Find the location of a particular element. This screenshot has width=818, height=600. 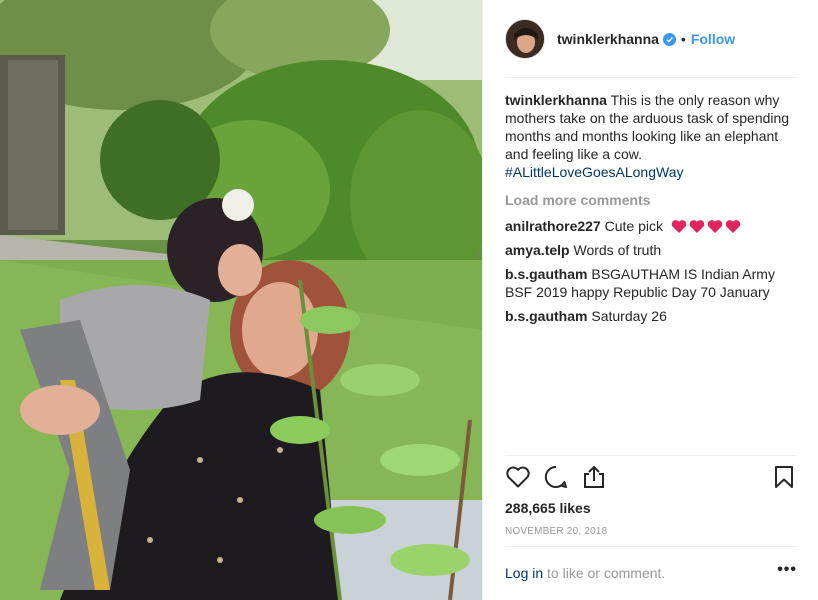

caption-hashtag: #ALittleLoveGoesALongWay is located at coordinates (652, 172).